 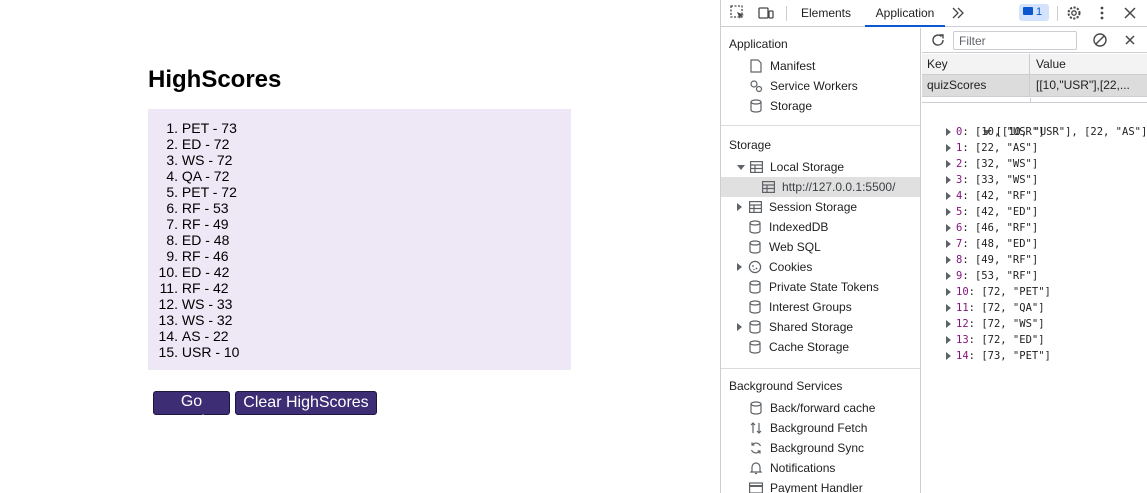 What do you see at coordinates (808, 287) in the screenshot?
I see `sidebar-item-private-state-tokens: Private State Tokens` at bounding box center [808, 287].